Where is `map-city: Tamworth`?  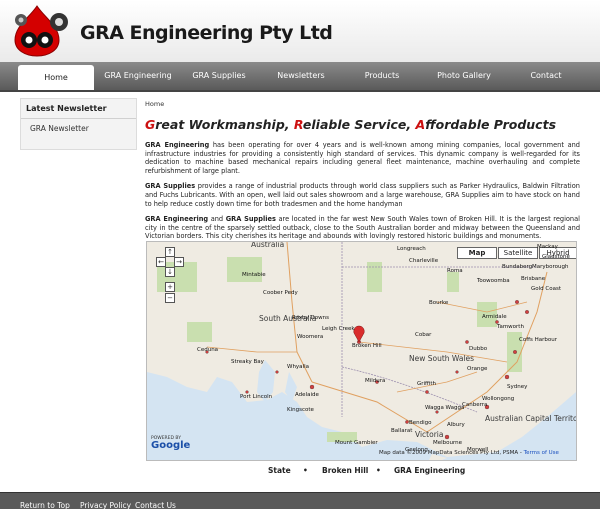
map-city: Tamworth is located at coordinates (510, 327).